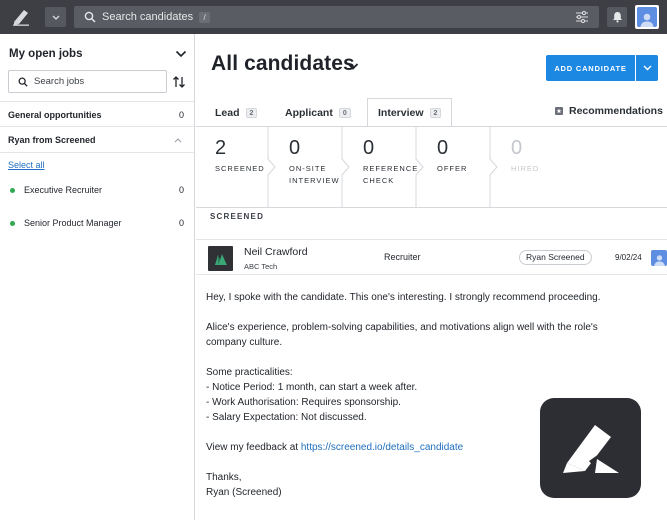 This screenshot has width=667, height=520. I want to click on bell-icon, so click(617, 17).